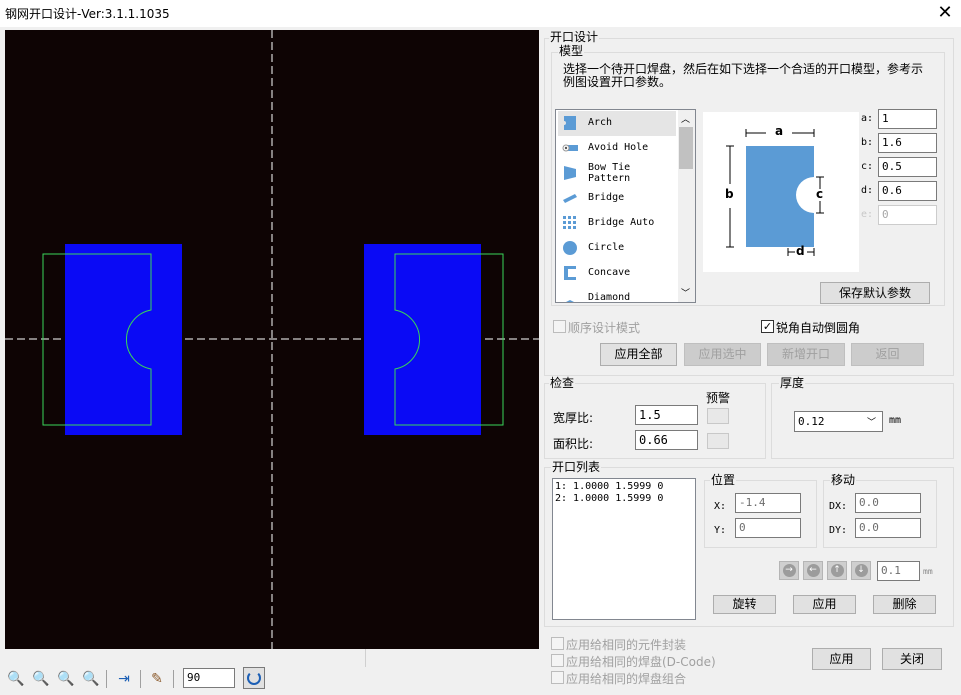 This screenshot has height=695, width=961. I want to click on param-c-input: 0.5, so click(907, 167).